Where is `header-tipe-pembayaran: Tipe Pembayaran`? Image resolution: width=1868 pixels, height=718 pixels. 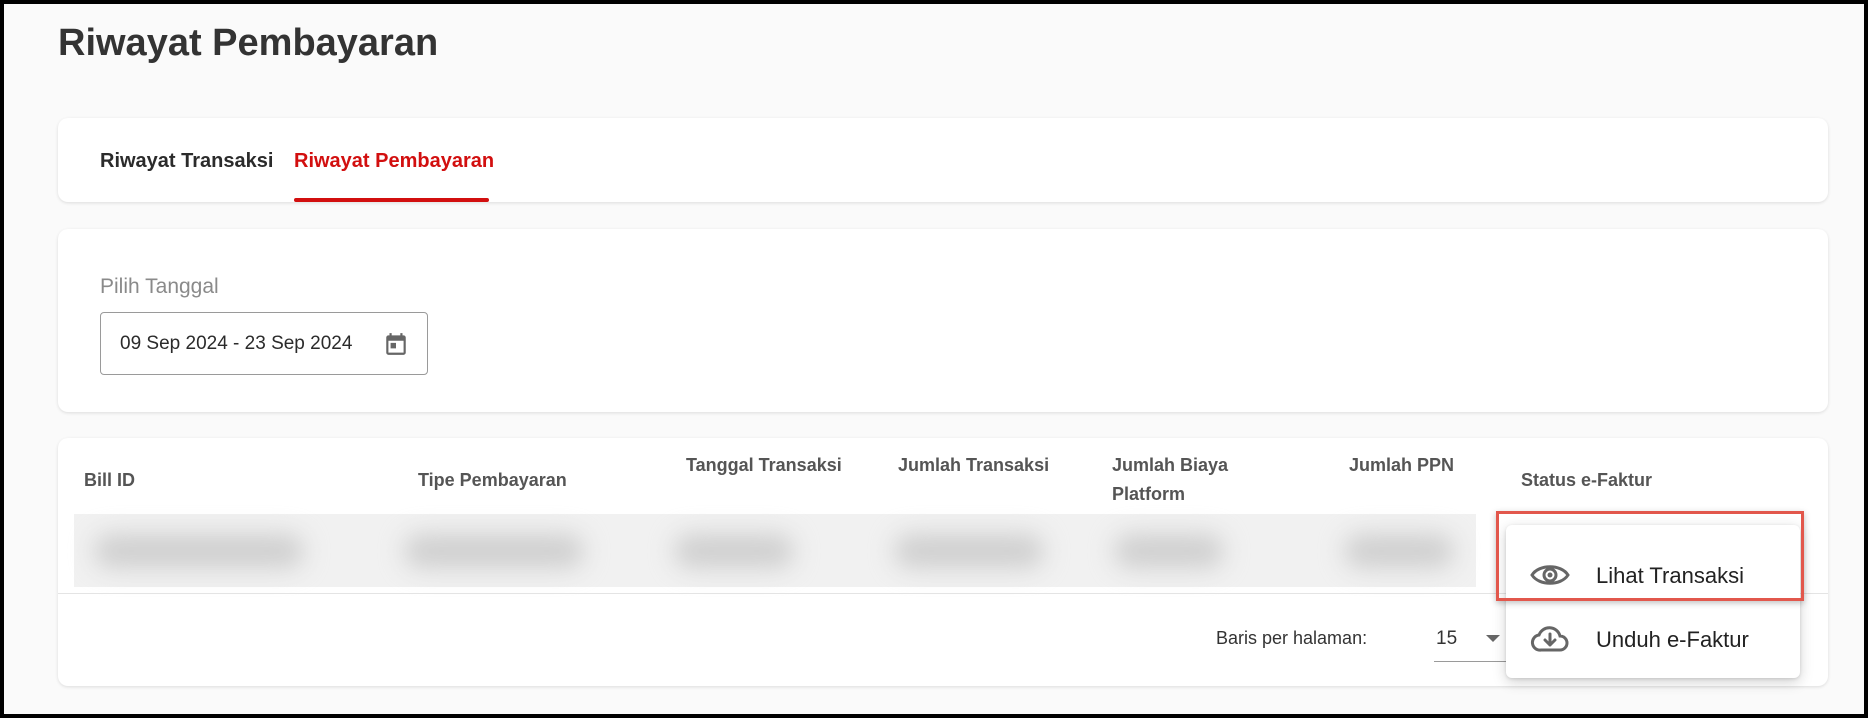
header-tipe-pembayaran: Tipe Pembayaran is located at coordinates (492, 480).